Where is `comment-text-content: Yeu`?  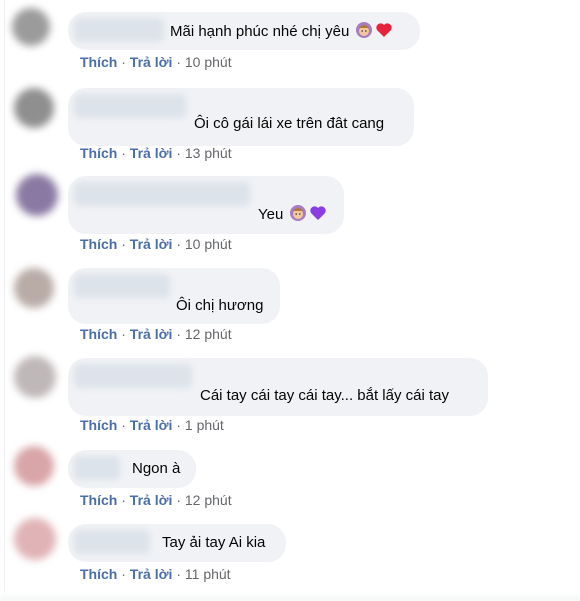
comment-text-content: Yeu is located at coordinates (271, 214).